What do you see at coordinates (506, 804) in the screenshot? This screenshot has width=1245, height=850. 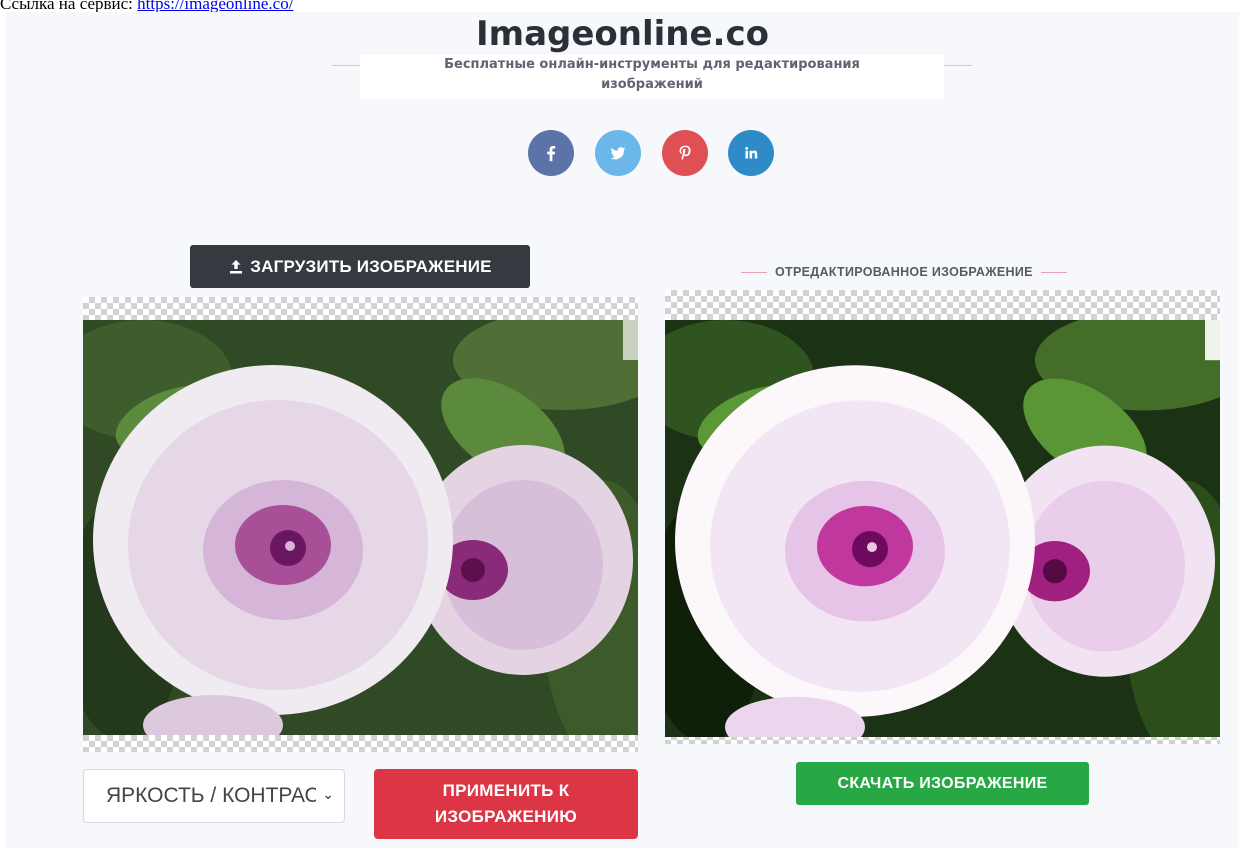 I see `apply-to-image-button: ПРИМЕНИТЬ К ИЗОБРАЖЕНИЮ` at bounding box center [506, 804].